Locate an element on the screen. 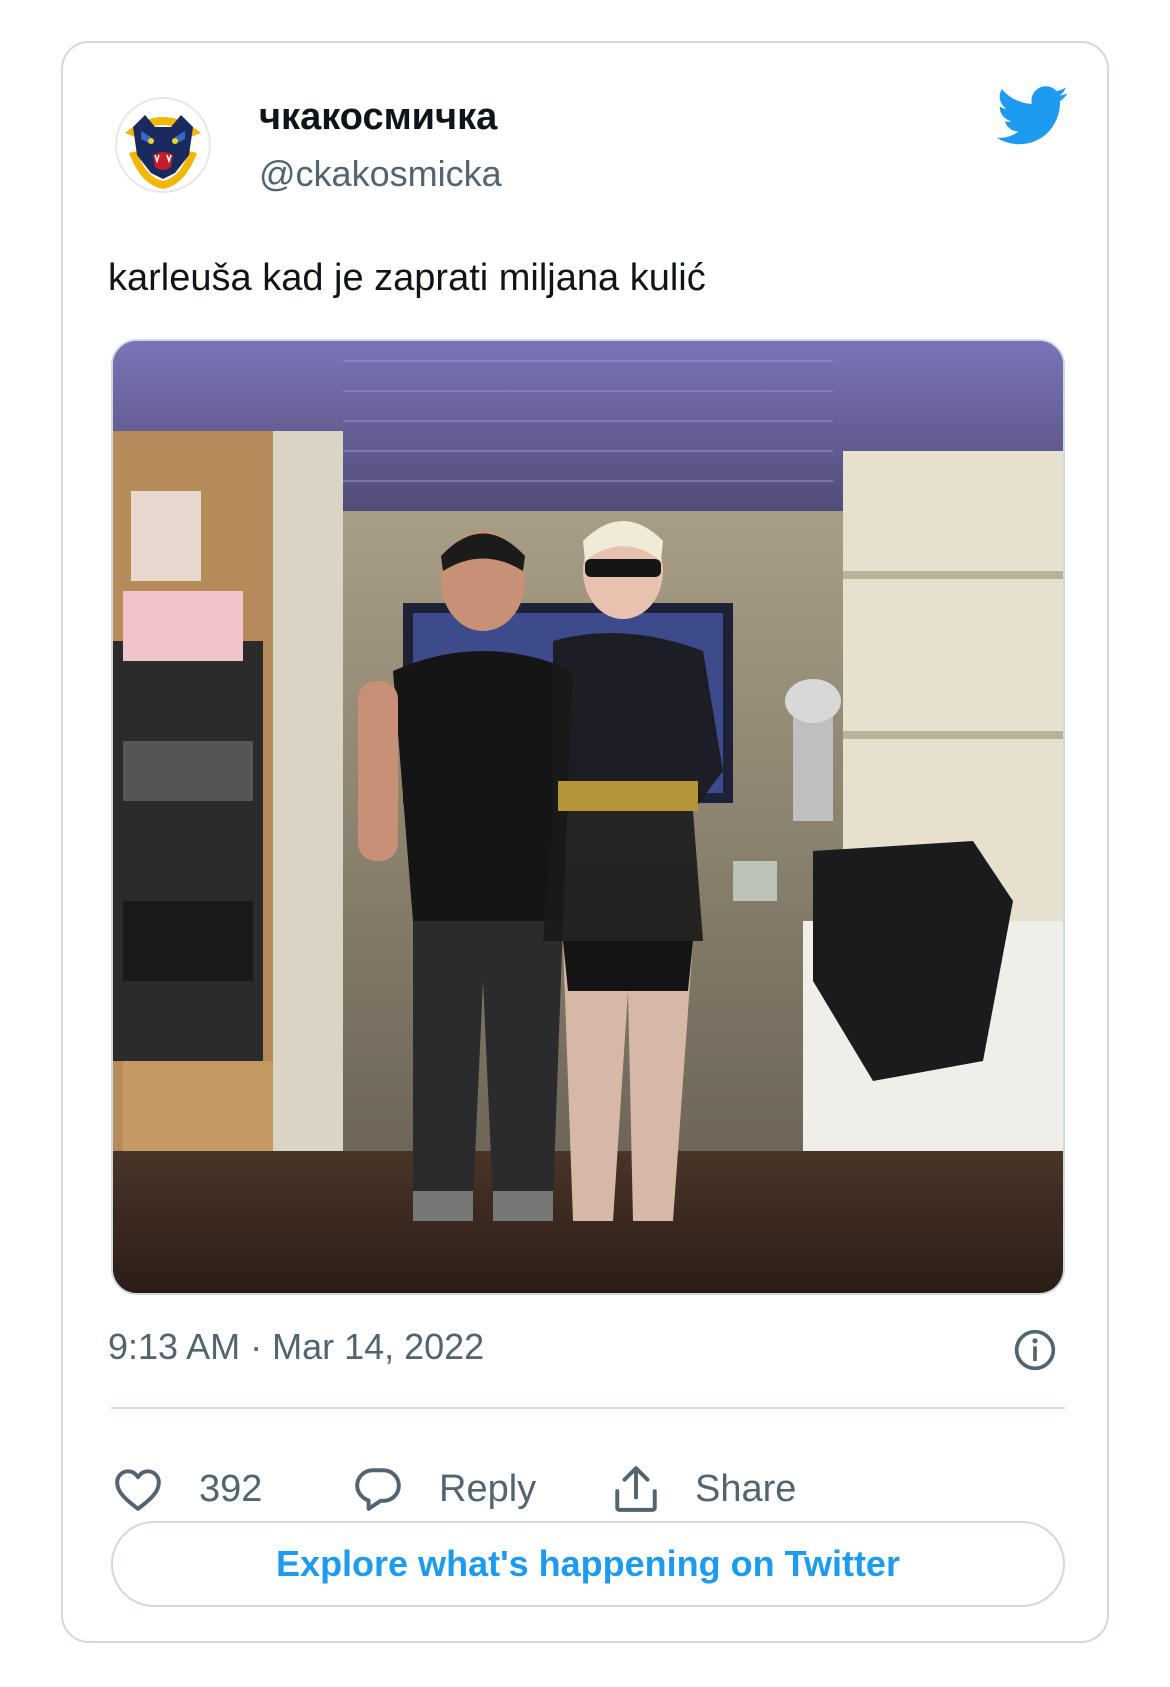  share-button: Share is located at coordinates (704, 1489).